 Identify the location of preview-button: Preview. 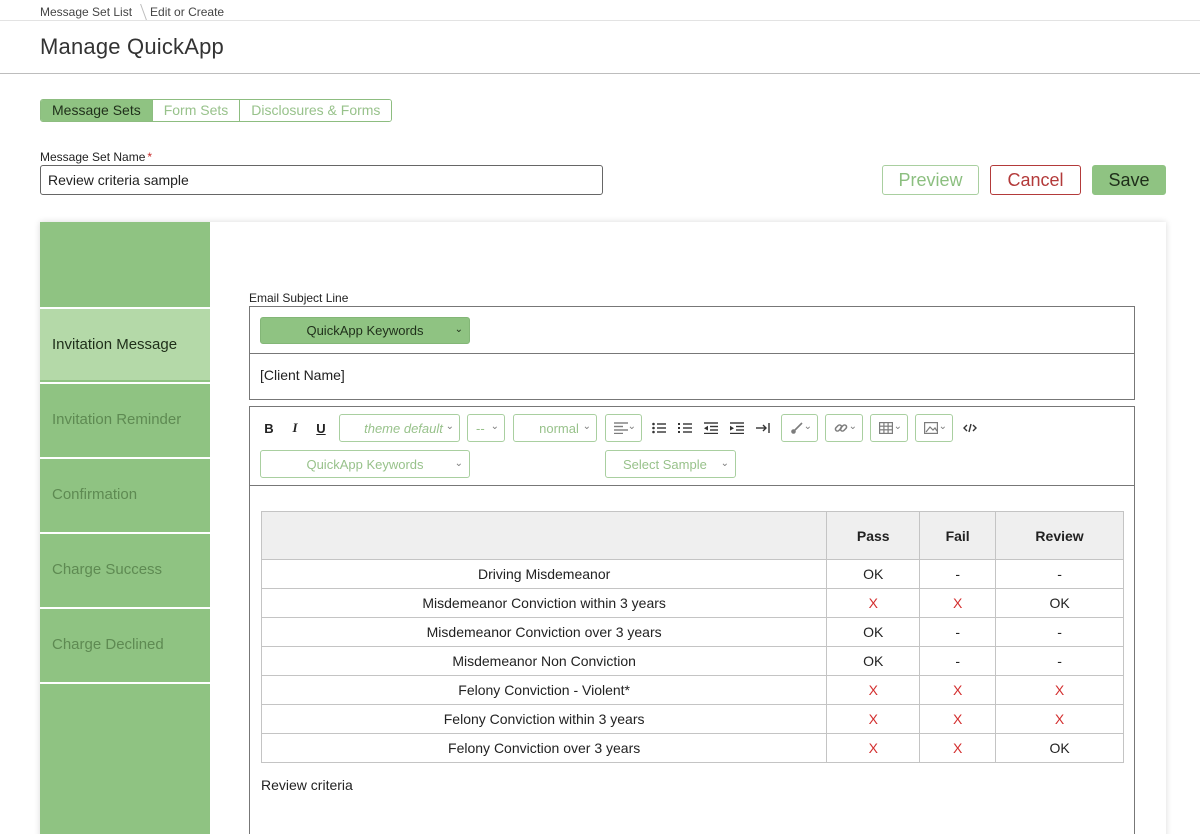
(930, 180).